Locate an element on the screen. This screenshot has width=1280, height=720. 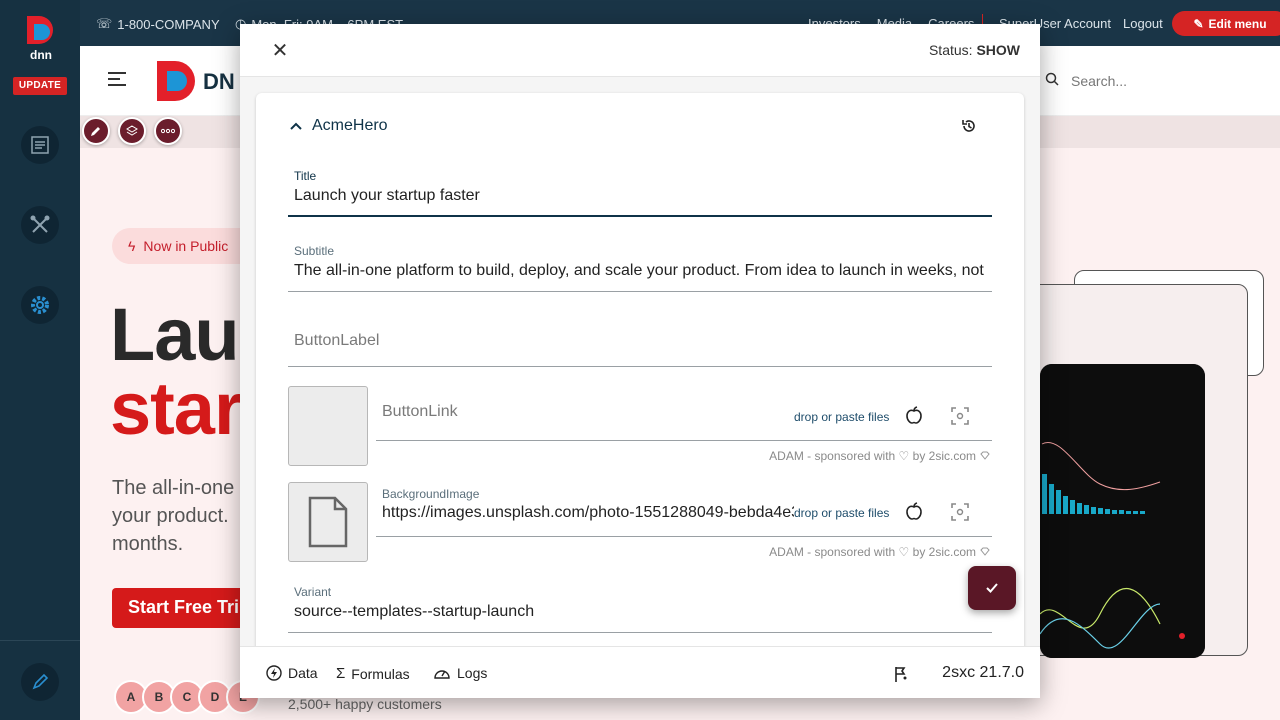
dashboard-image is located at coordinates (1122, 511).